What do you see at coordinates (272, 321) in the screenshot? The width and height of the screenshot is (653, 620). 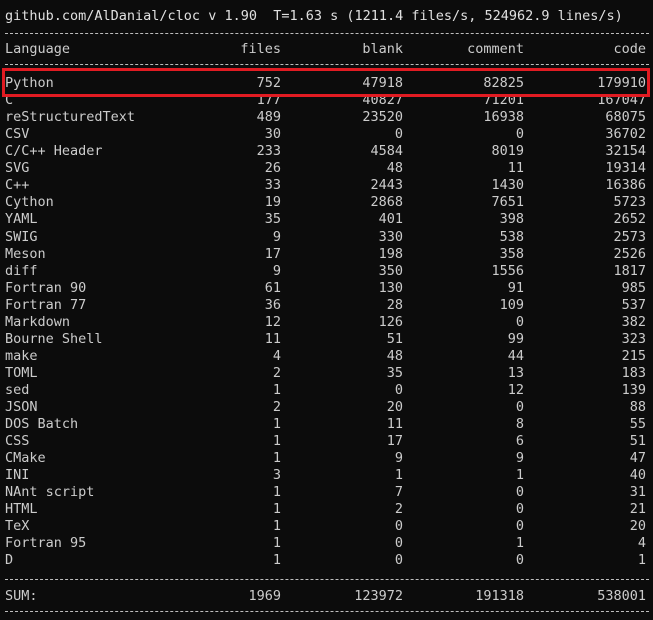 I see `cell-files: 12` at bounding box center [272, 321].